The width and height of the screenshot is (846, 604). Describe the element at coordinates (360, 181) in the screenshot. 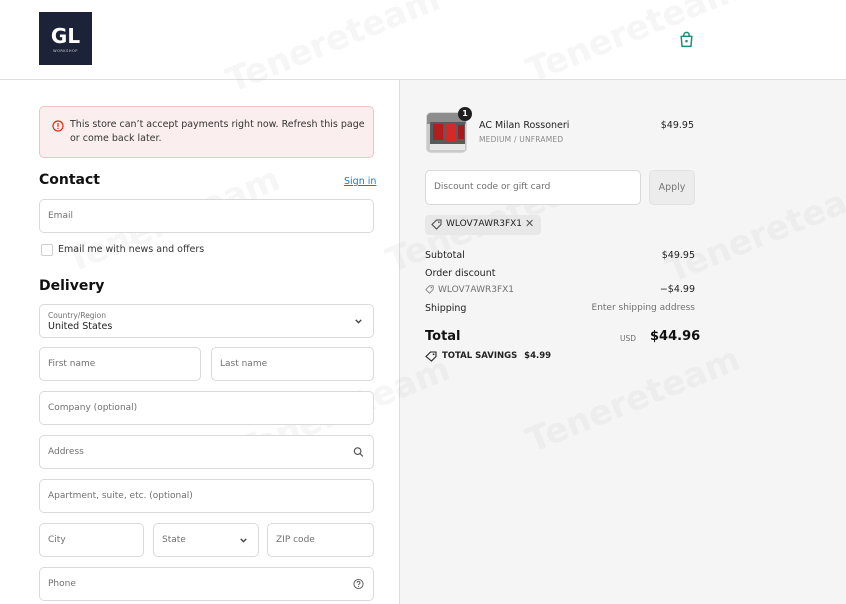

I see `sign-in-link: Sign in` at that location.